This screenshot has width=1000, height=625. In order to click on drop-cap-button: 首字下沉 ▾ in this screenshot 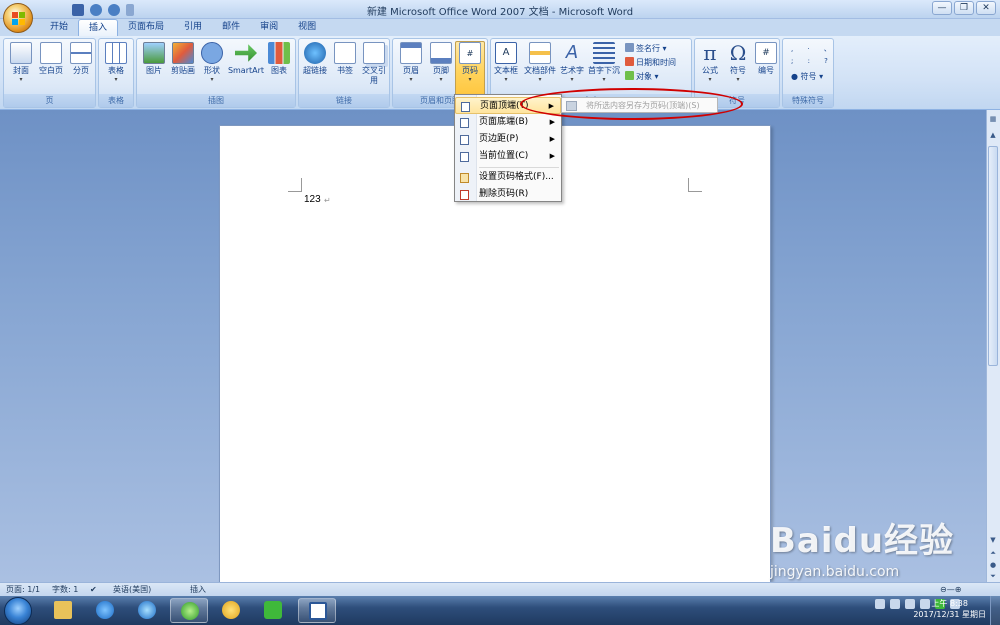, I will do `click(604, 68)`.